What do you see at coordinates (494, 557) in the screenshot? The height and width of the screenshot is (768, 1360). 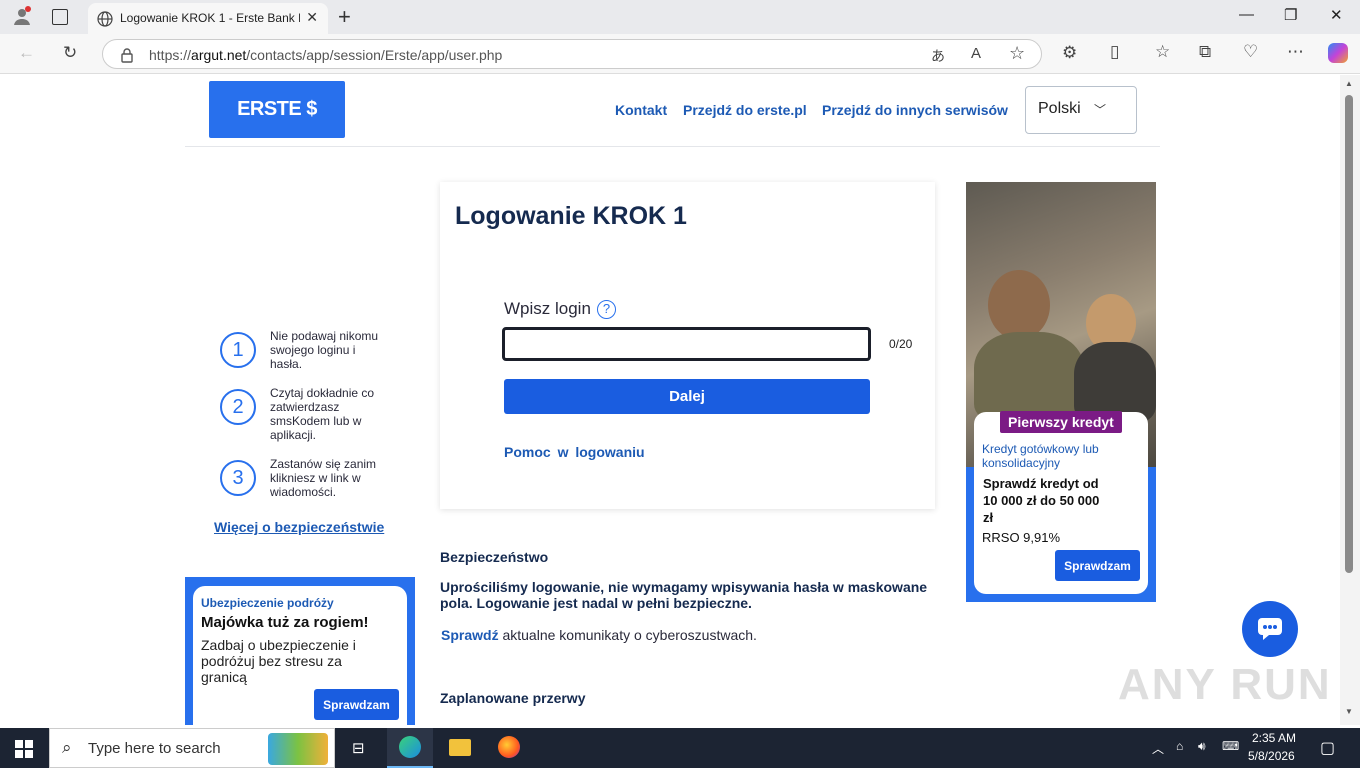 I see `security-heading: Bezpieczeństwo` at bounding box center [494, 557].